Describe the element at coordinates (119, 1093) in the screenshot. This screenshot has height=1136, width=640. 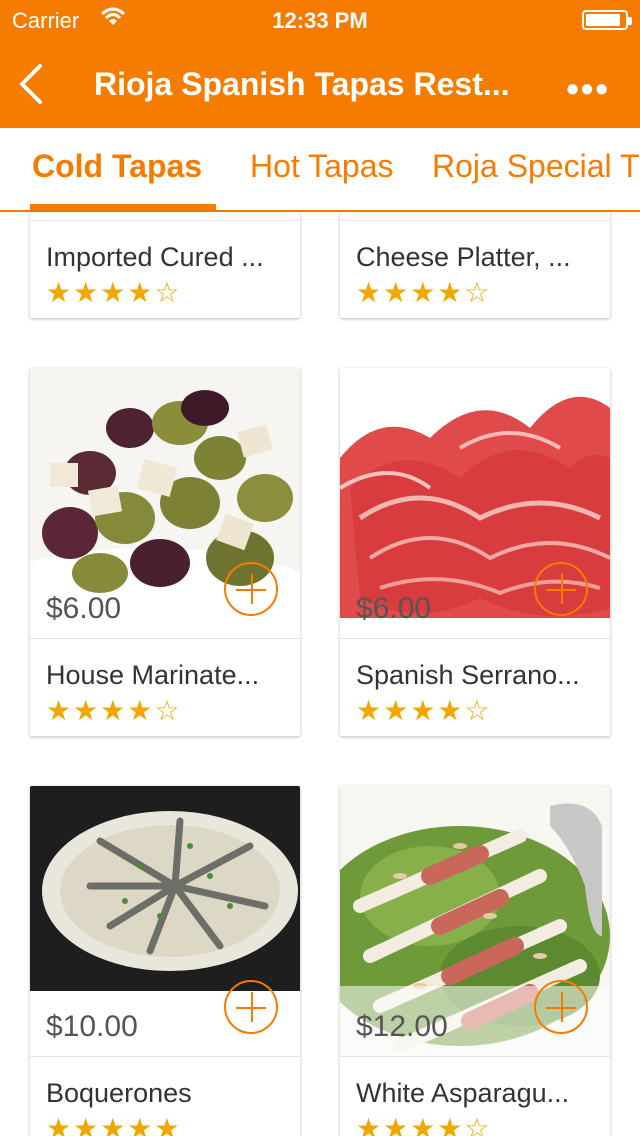
I see `item-name: Boquerones` at that location.